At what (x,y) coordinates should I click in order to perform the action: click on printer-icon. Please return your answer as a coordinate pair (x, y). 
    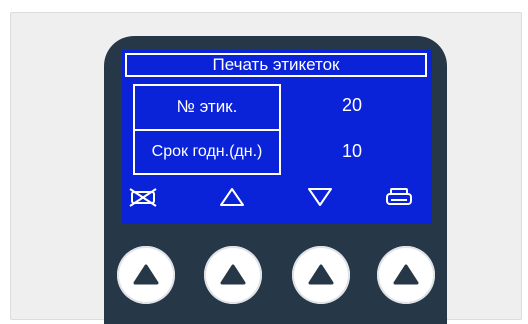
    Looking at the image, I should click on (399, 196).